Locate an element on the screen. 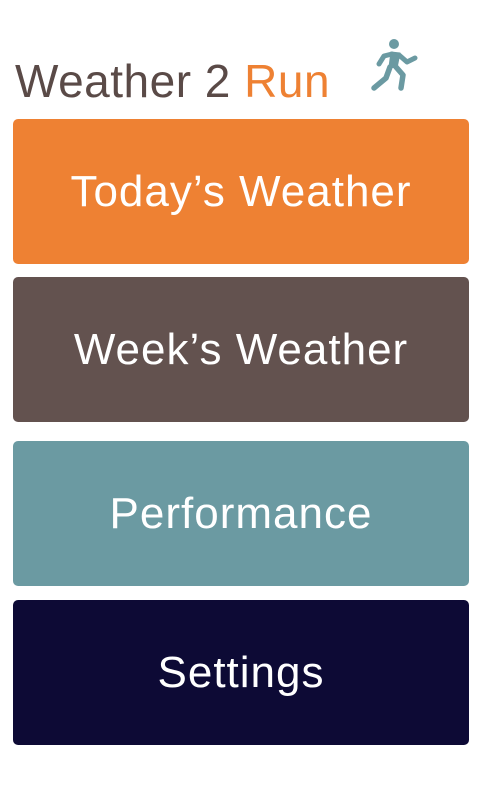  todays-weather-label: Today’s Weather is located at coordinates (241, 191).